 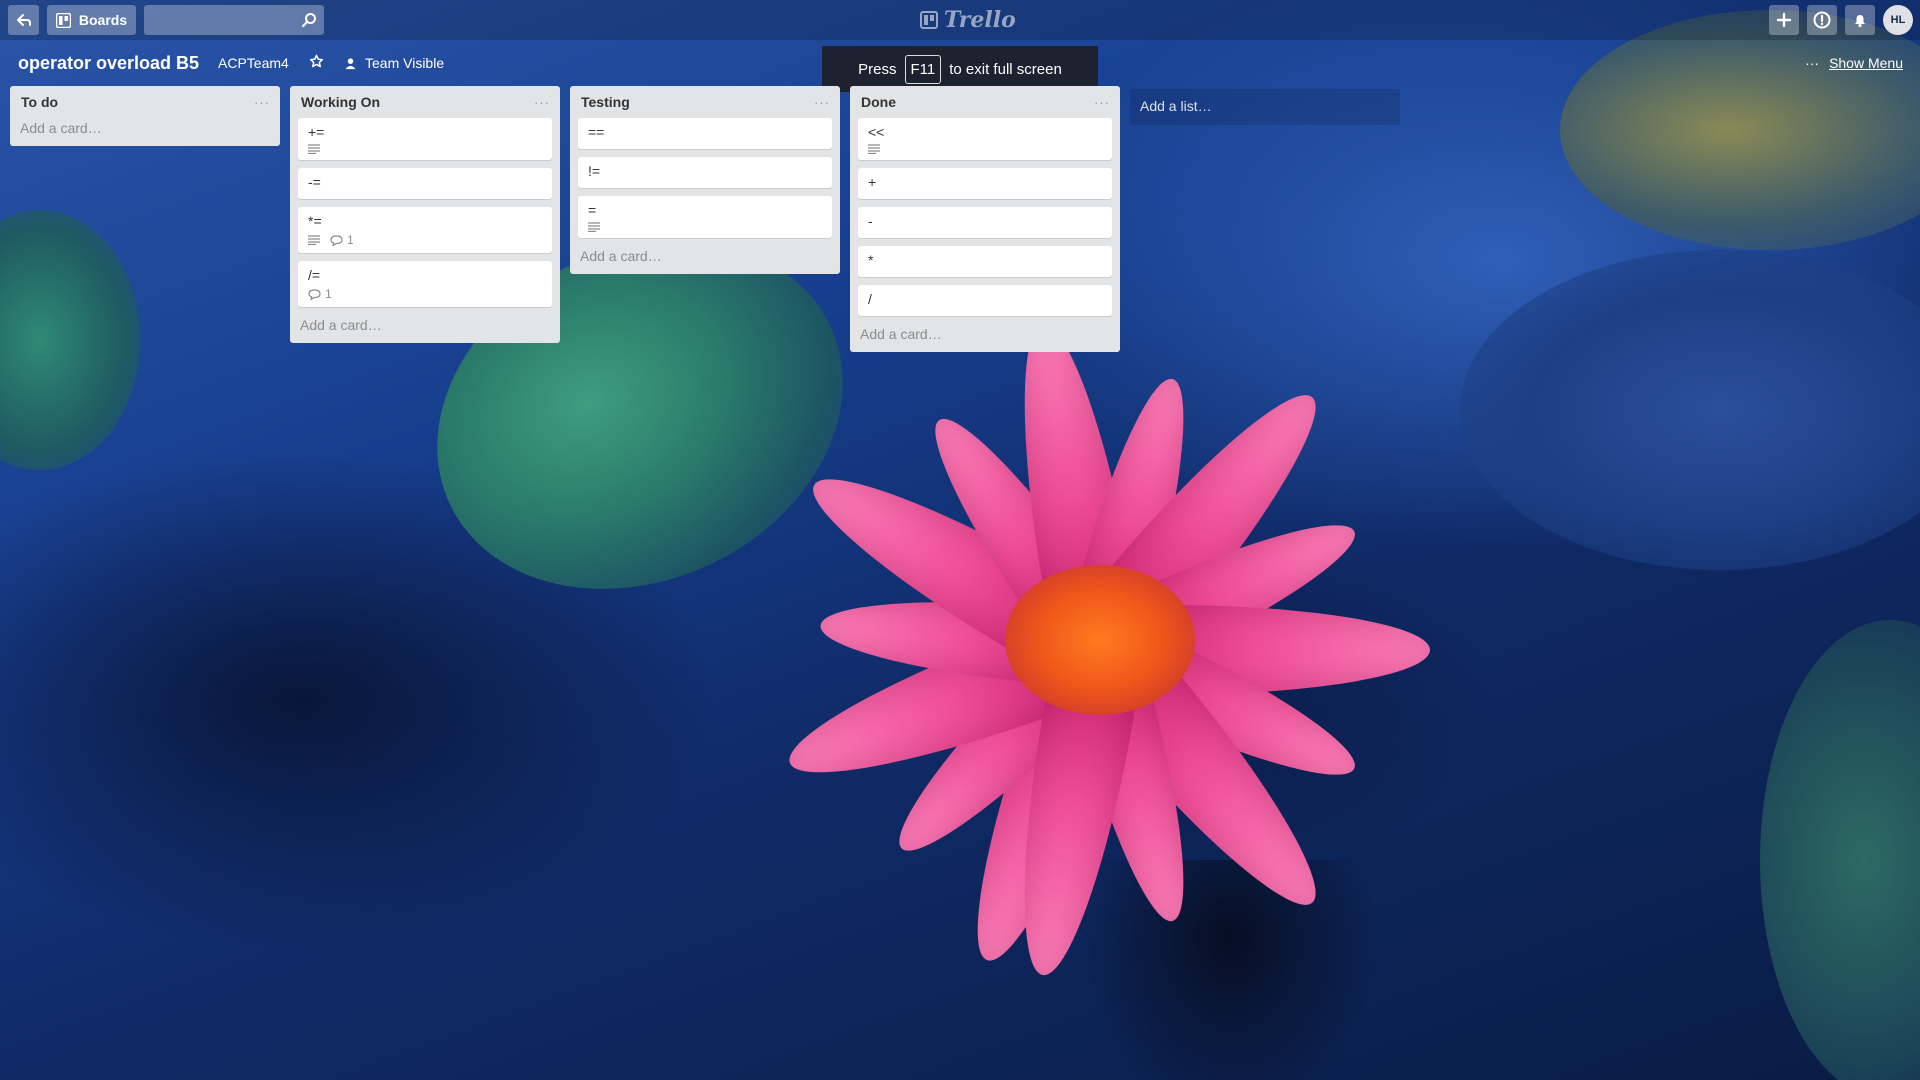 I want to click on card-title: <<, so click(x=876, y=132).